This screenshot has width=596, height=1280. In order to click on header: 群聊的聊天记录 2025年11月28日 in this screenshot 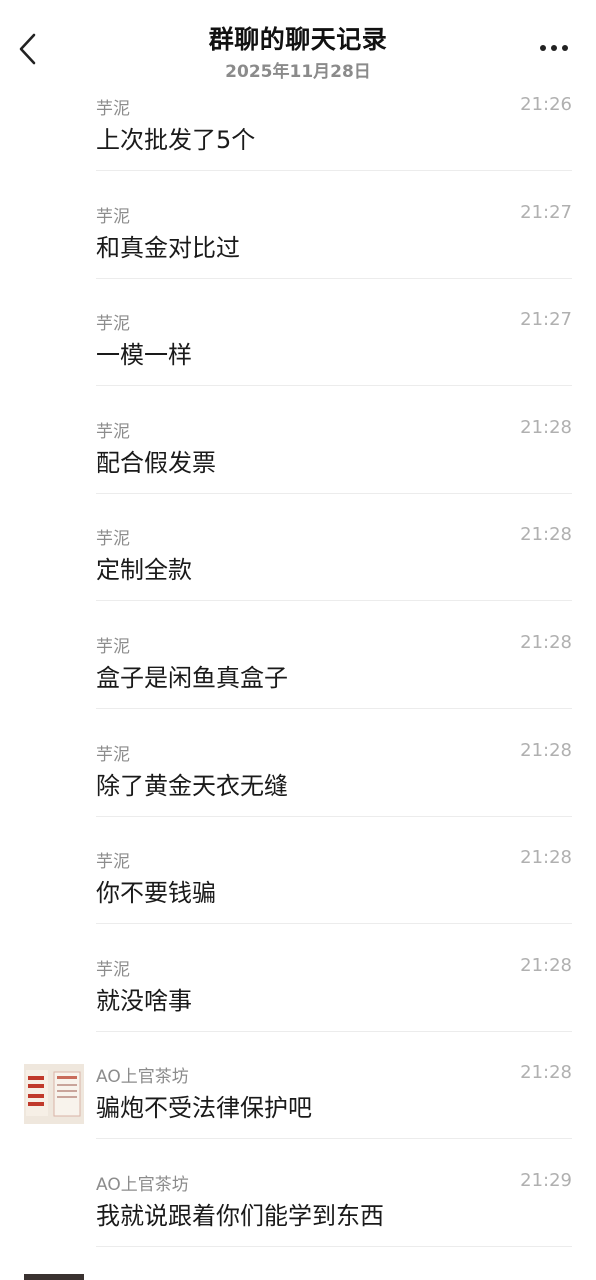, I will do `click(298, 46)`.